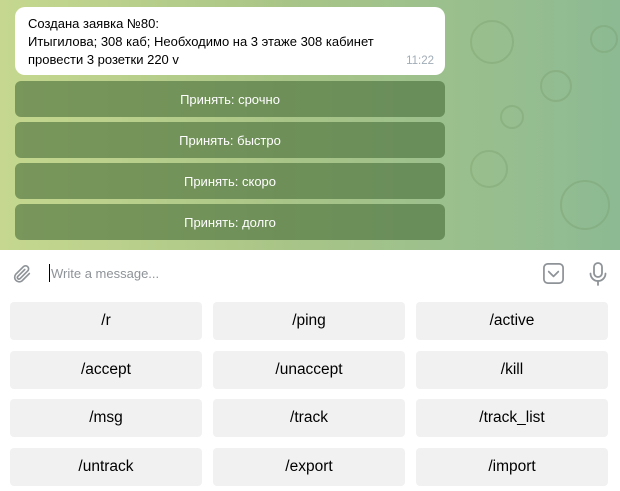 This screenshot has height=491, width=620. I want to click on inline-button-urgent: Принять: срочно, so click(230, 99).